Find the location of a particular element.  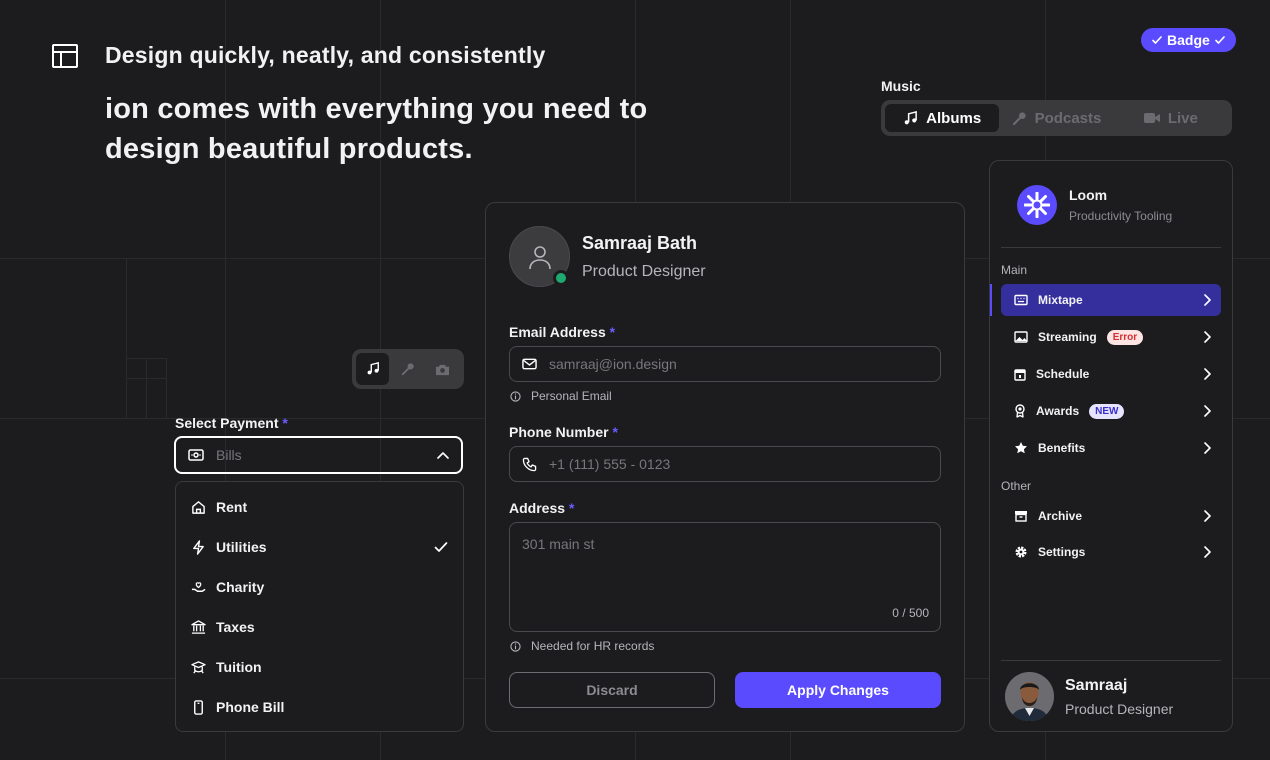

hand-heart-icon is located at coordinates (198, 587).